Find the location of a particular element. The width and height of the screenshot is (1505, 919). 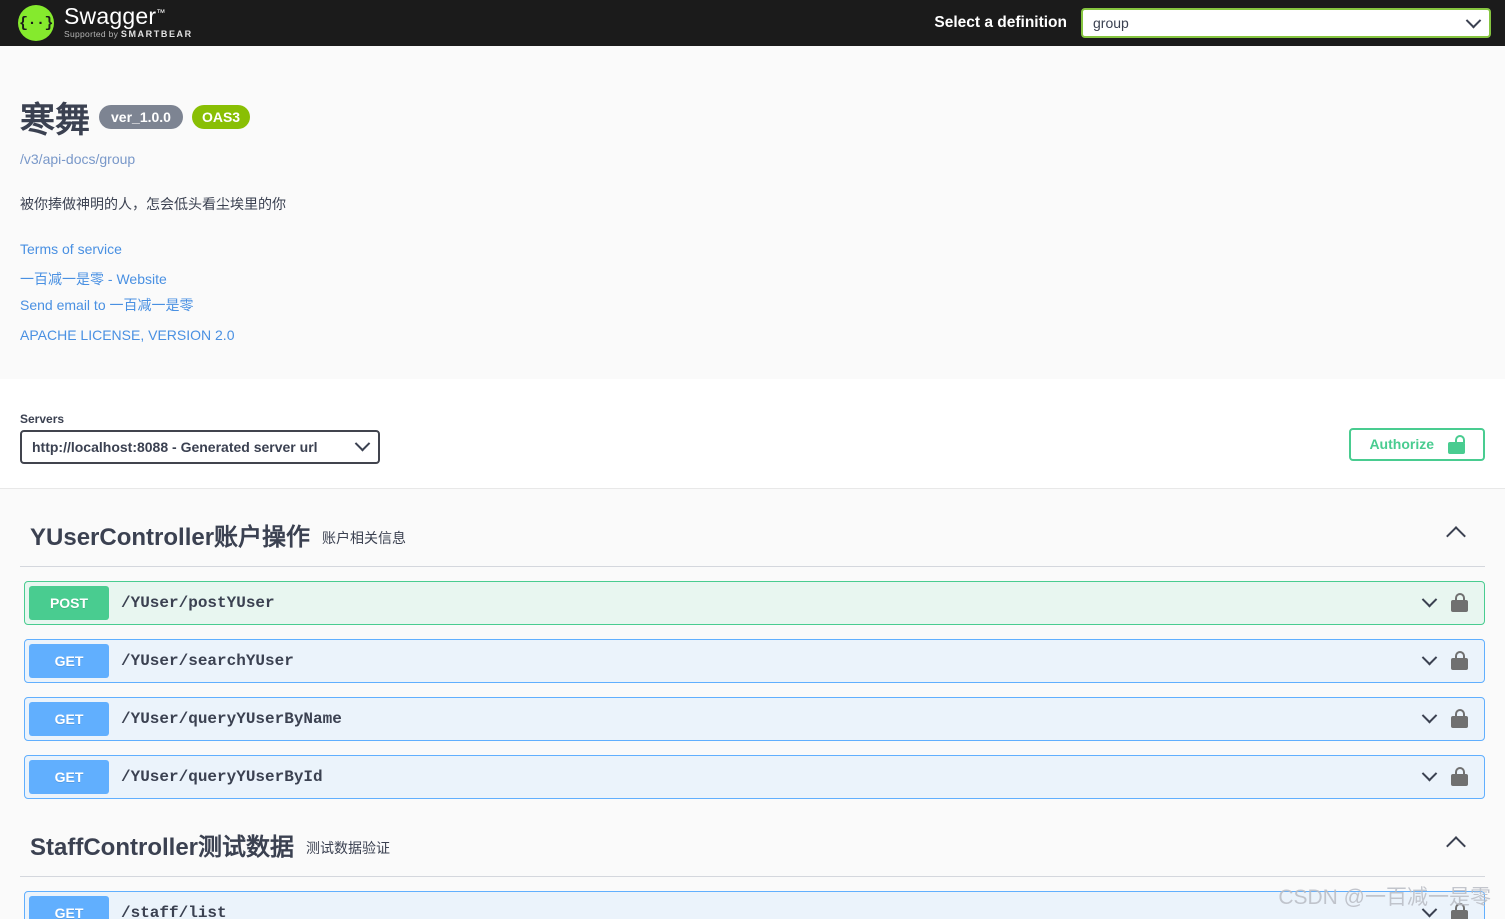

authorize-button-label: Authorize is located at coordinates (1401, 444).